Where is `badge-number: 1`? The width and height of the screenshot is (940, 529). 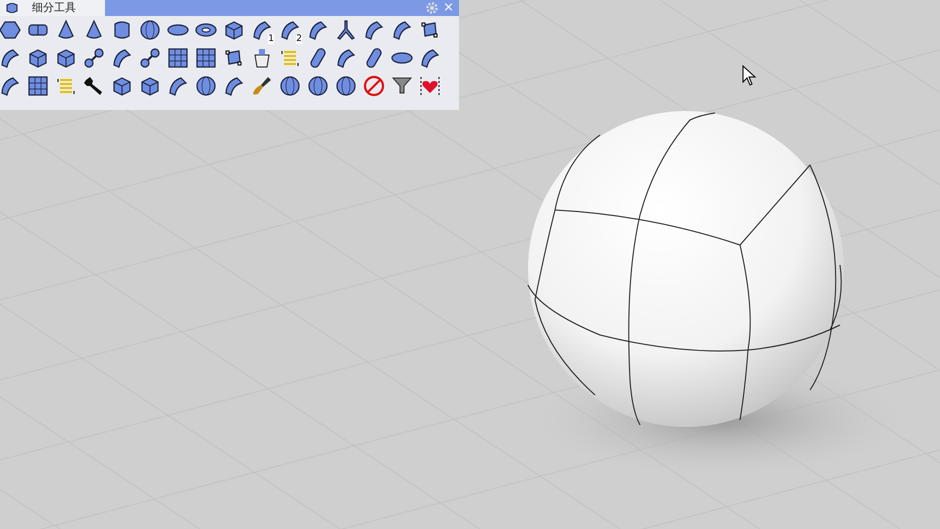 badge-number: 1 is located at coordinates (271, 39).